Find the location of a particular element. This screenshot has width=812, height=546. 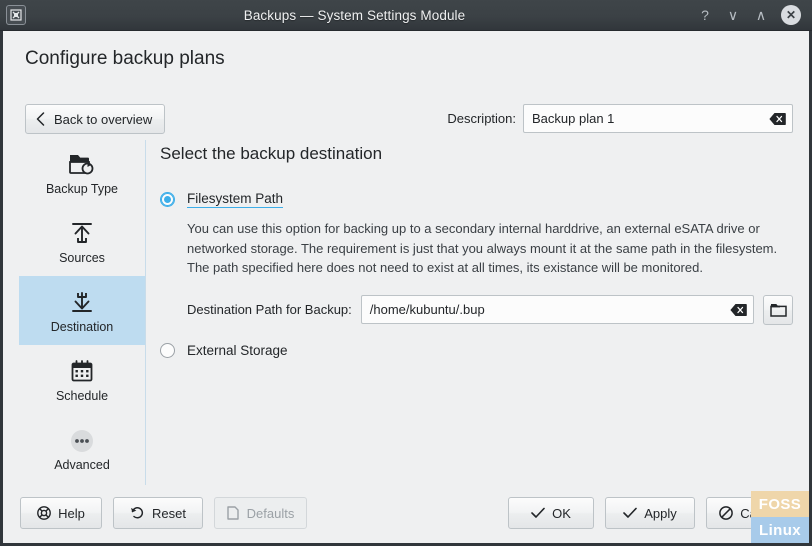

download-icon is located at coordinates (82, 301).